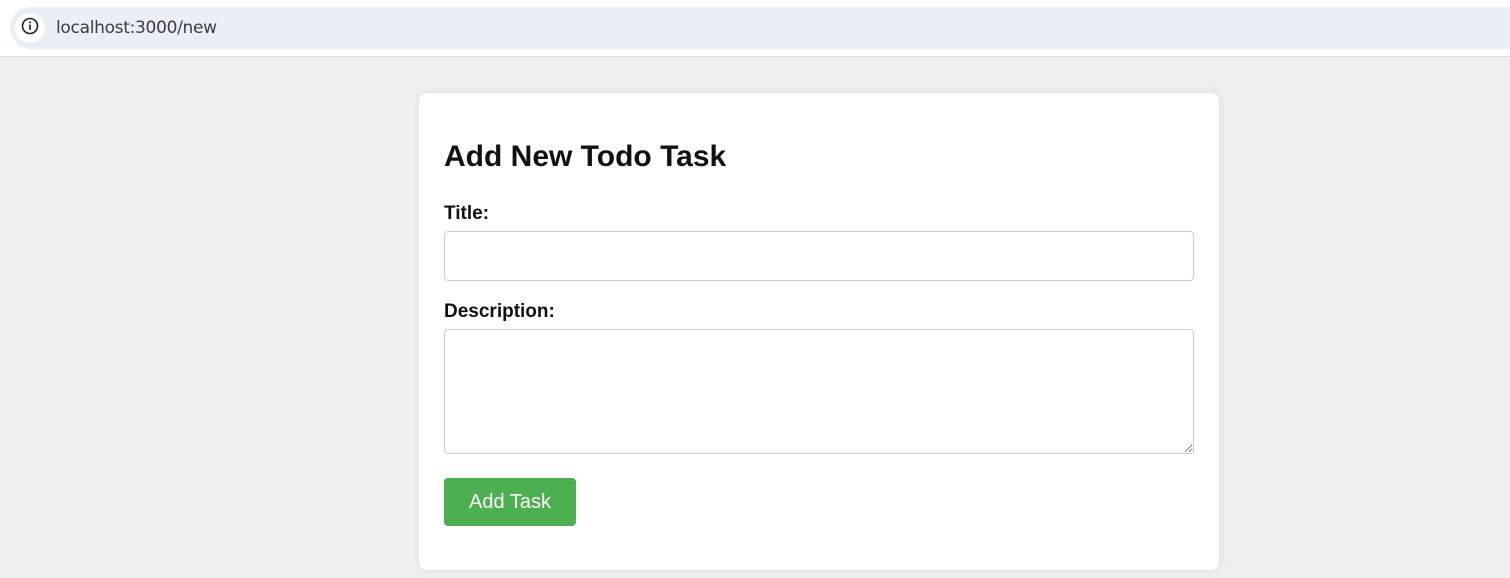 This screenshot has height=578, width=1510. What do you see at coordinates (760, 28) in the screenshot?
I see `address-bar: localhost:3000/new` at bounding box center [760, 28].